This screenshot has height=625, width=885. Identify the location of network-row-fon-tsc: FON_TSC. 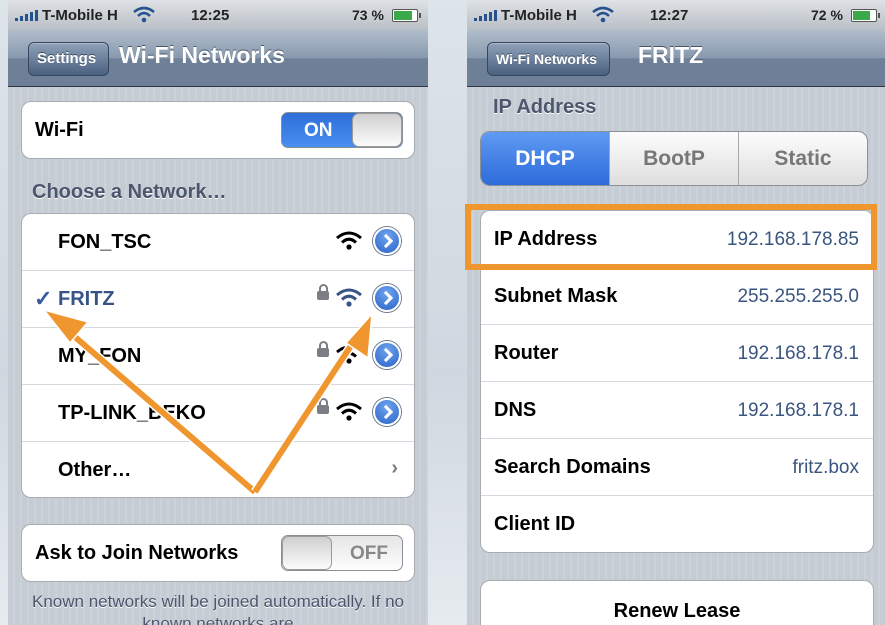
(218, 242).